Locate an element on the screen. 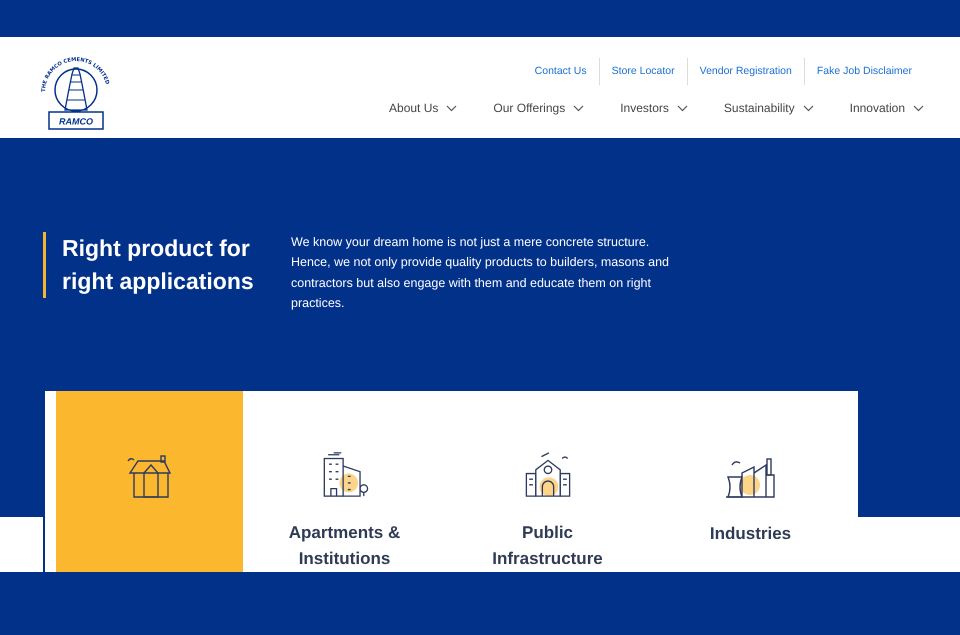 This screenshot has width=960, height=635. hero-paragraph: We know your dream home is not just a mere concrete structure. Hence, we not only provide quality products to builders, masons and contractors but also engage with them and educate them on right practices. is located at coordinates (480, 273).